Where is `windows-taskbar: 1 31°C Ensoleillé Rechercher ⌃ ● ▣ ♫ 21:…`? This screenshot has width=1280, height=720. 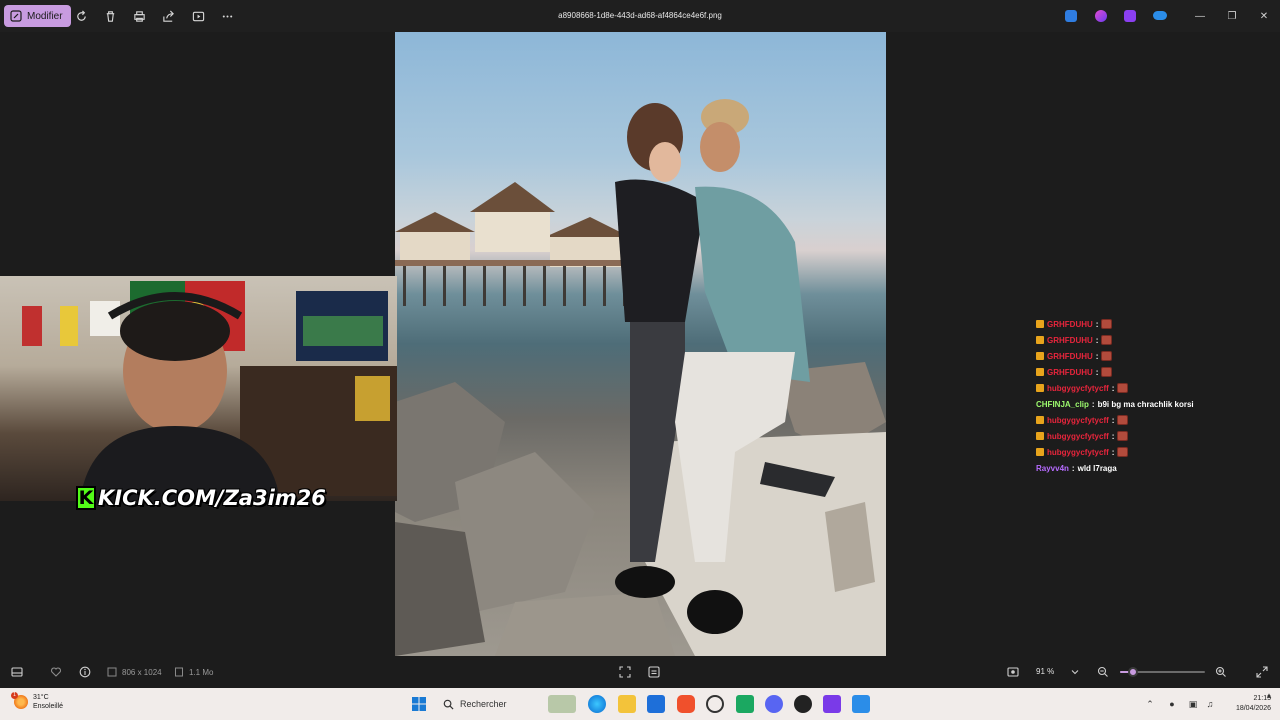
windows-taskbar: 1 31°C Ensoleillé Rechercher ⌃ ● ▣ ♫ 21:… is located at coordinates (640, 704).